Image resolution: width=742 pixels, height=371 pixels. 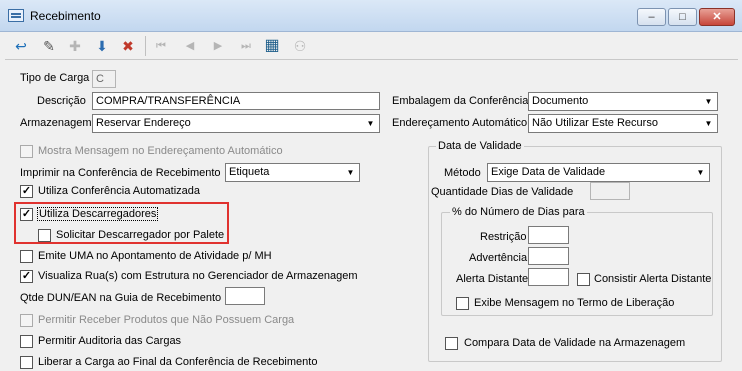 I want to click on toolbar-separator, so click(x=145, y=46).